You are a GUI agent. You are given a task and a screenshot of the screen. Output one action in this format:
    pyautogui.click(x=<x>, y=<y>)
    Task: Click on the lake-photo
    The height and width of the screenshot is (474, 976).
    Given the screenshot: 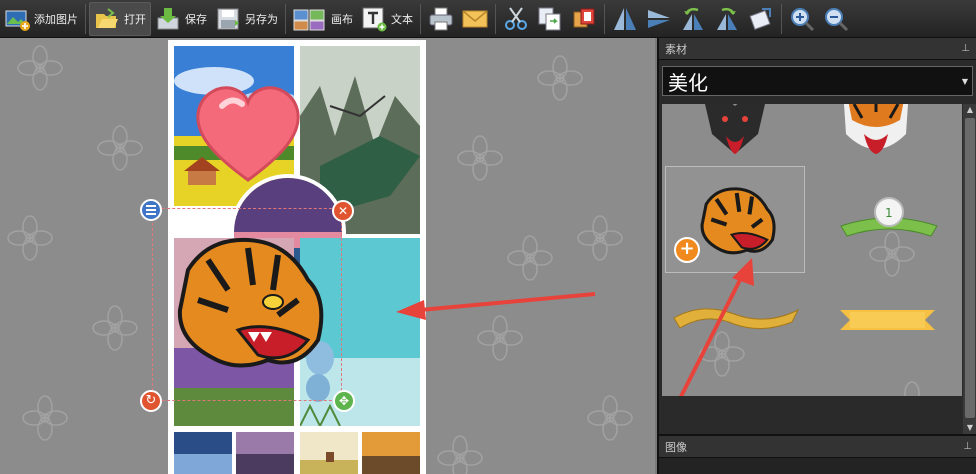 What is the action you would take?
    pyautogui.click(x=203, y=453)
    